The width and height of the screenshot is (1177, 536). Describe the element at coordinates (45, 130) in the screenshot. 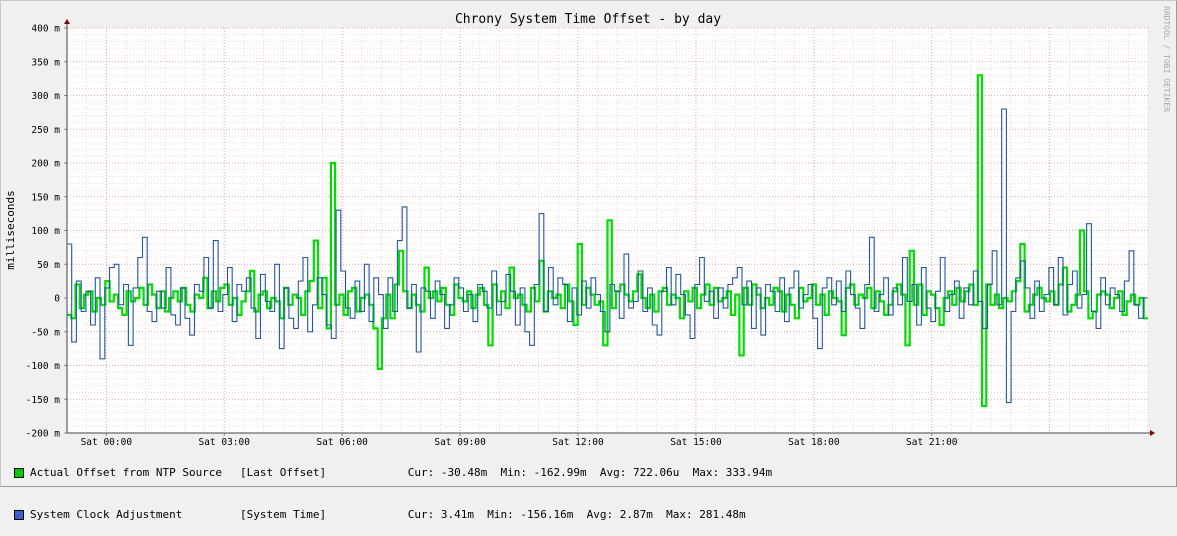

I see `y-tick-label: 250 m` at that location.